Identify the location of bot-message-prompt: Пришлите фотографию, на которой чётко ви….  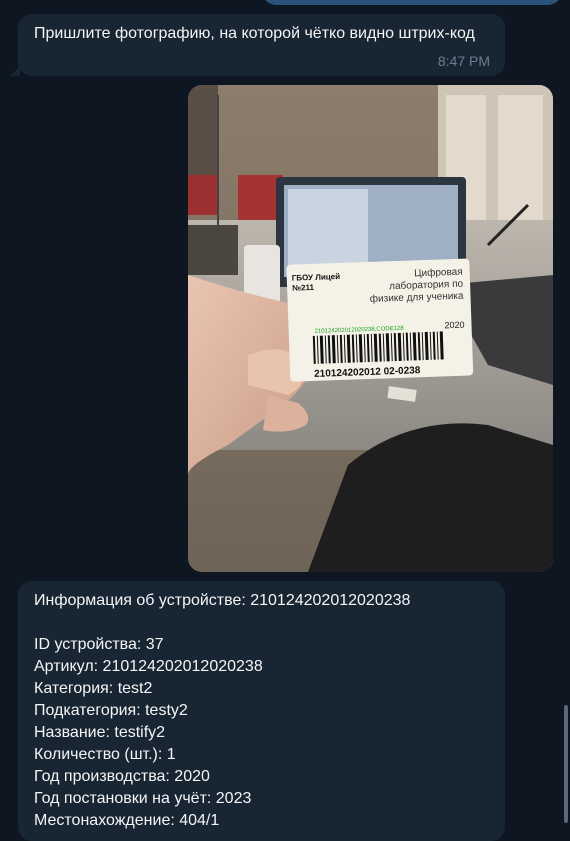
(257, 45).